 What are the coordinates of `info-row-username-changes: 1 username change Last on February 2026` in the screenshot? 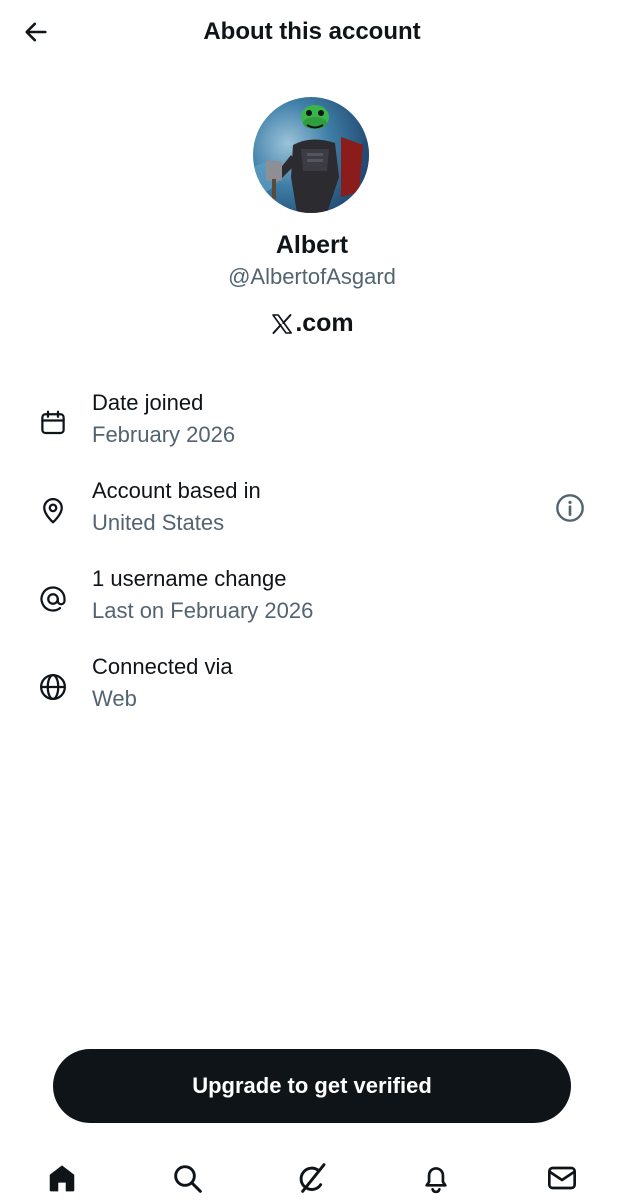 It's located at (312, 604).